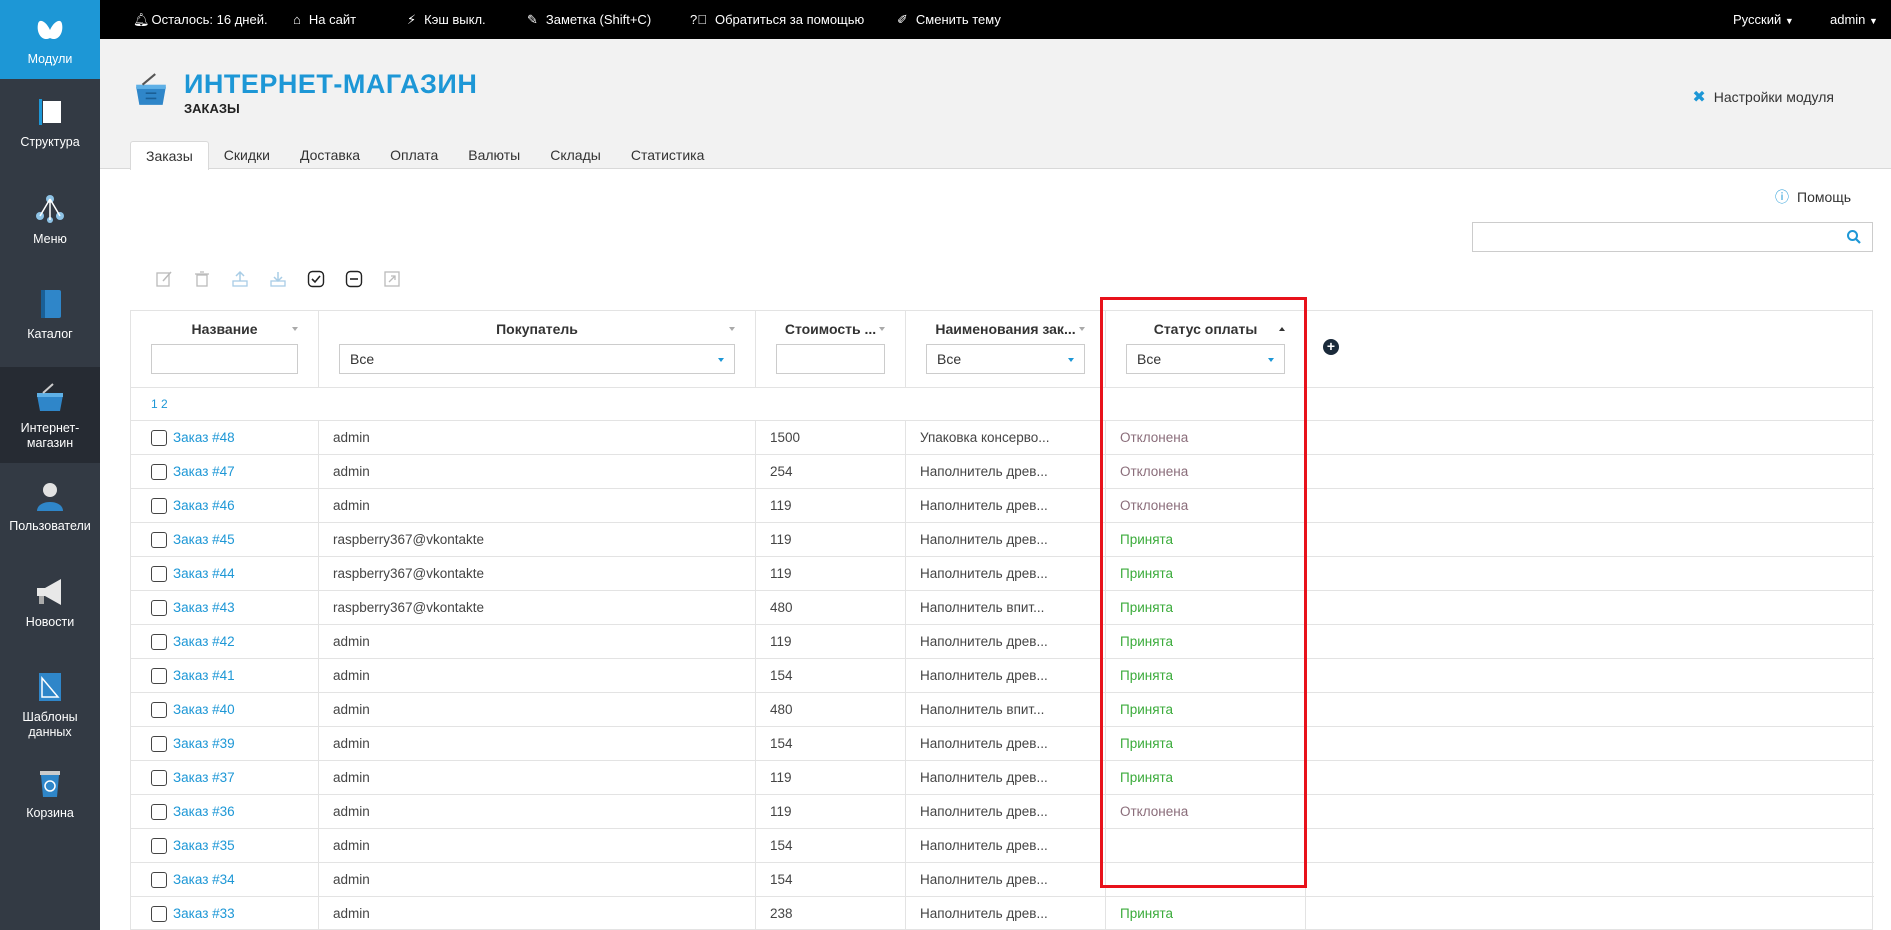 The height and width of the screenshot is (930, 1891). I want to click on home-icon: ⌂, so click(297, 19).